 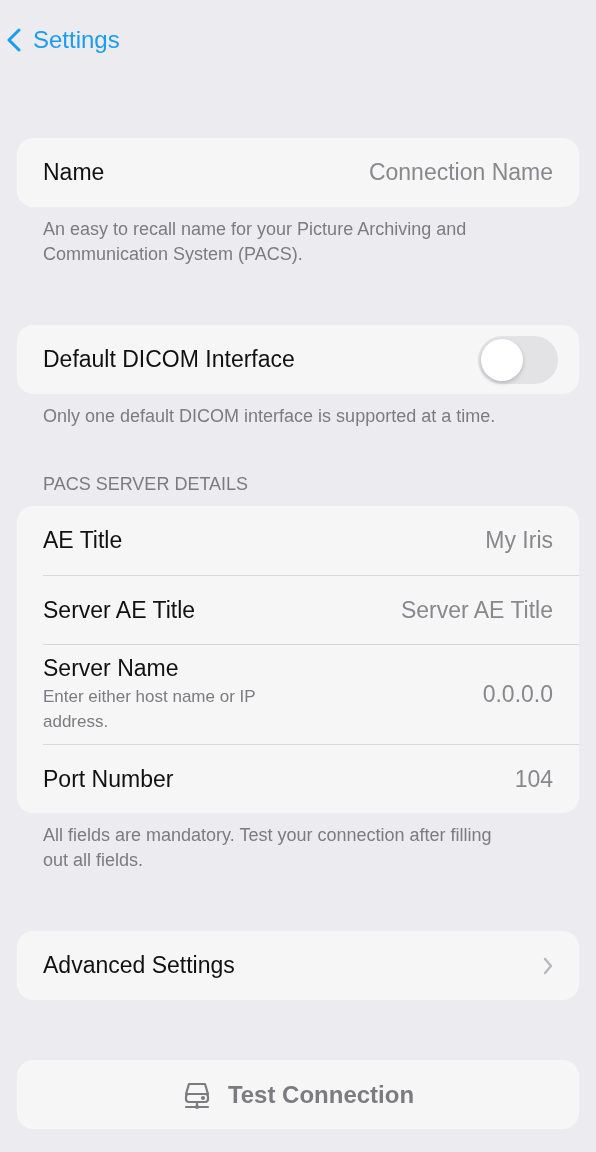 What do you see at coordinates (423, 779) in the screenshot?
I see `text-field: 104` at bounding box center [423, 779].